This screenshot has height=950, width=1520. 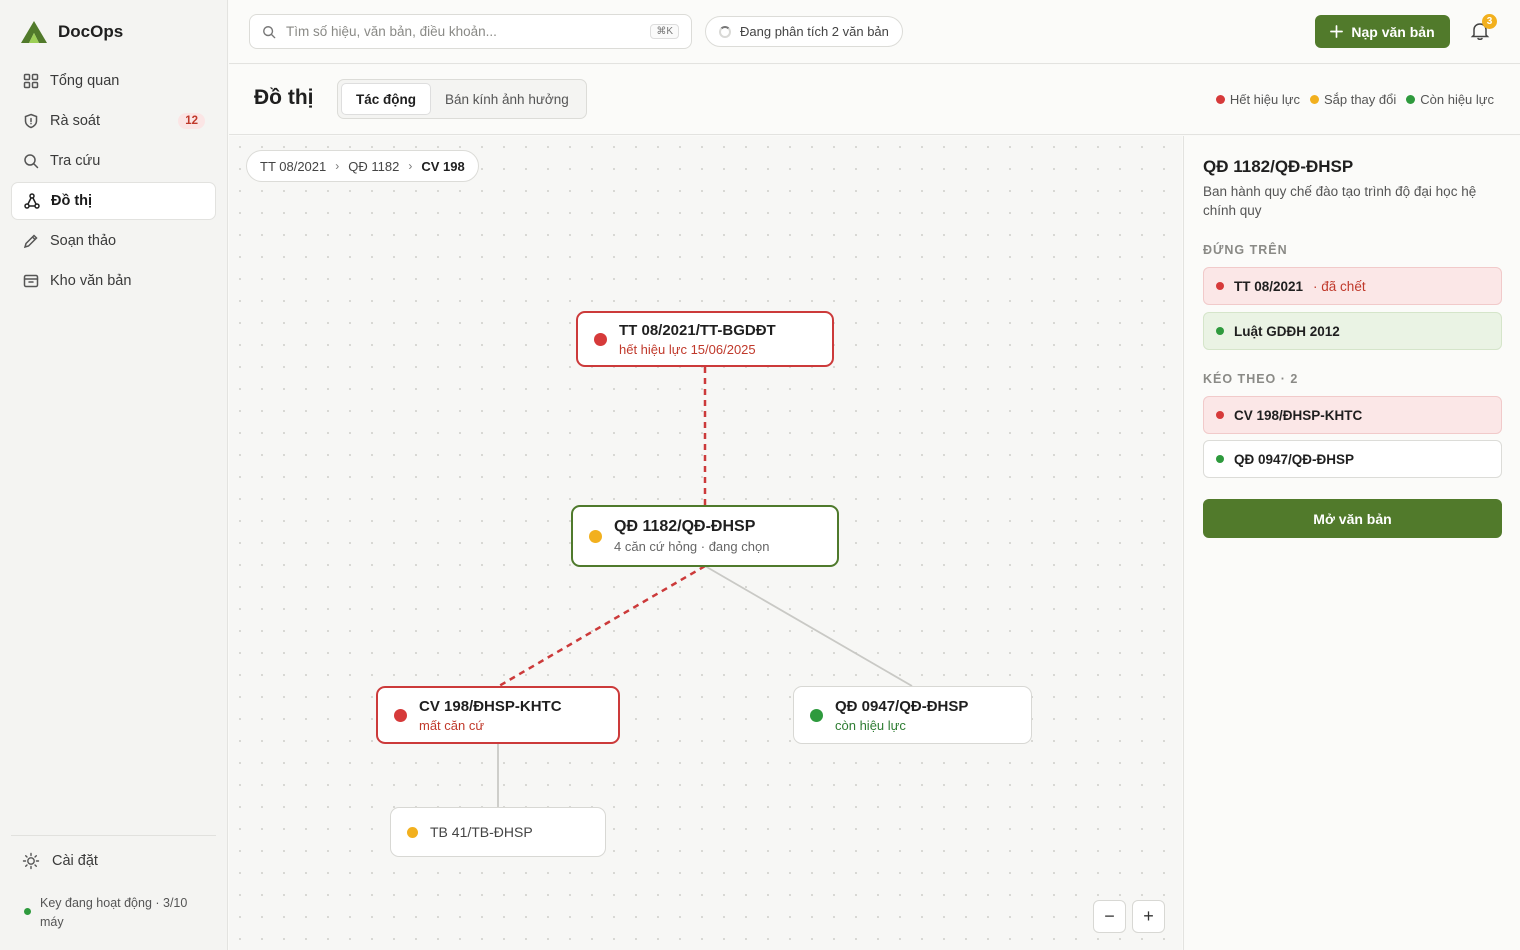 What do you see at coordinates (1294, 459) in the screenshot?
I see `child-document-name: QĐ 0947/QĐ-ĐHSP` at bounding box center [1294, 459].